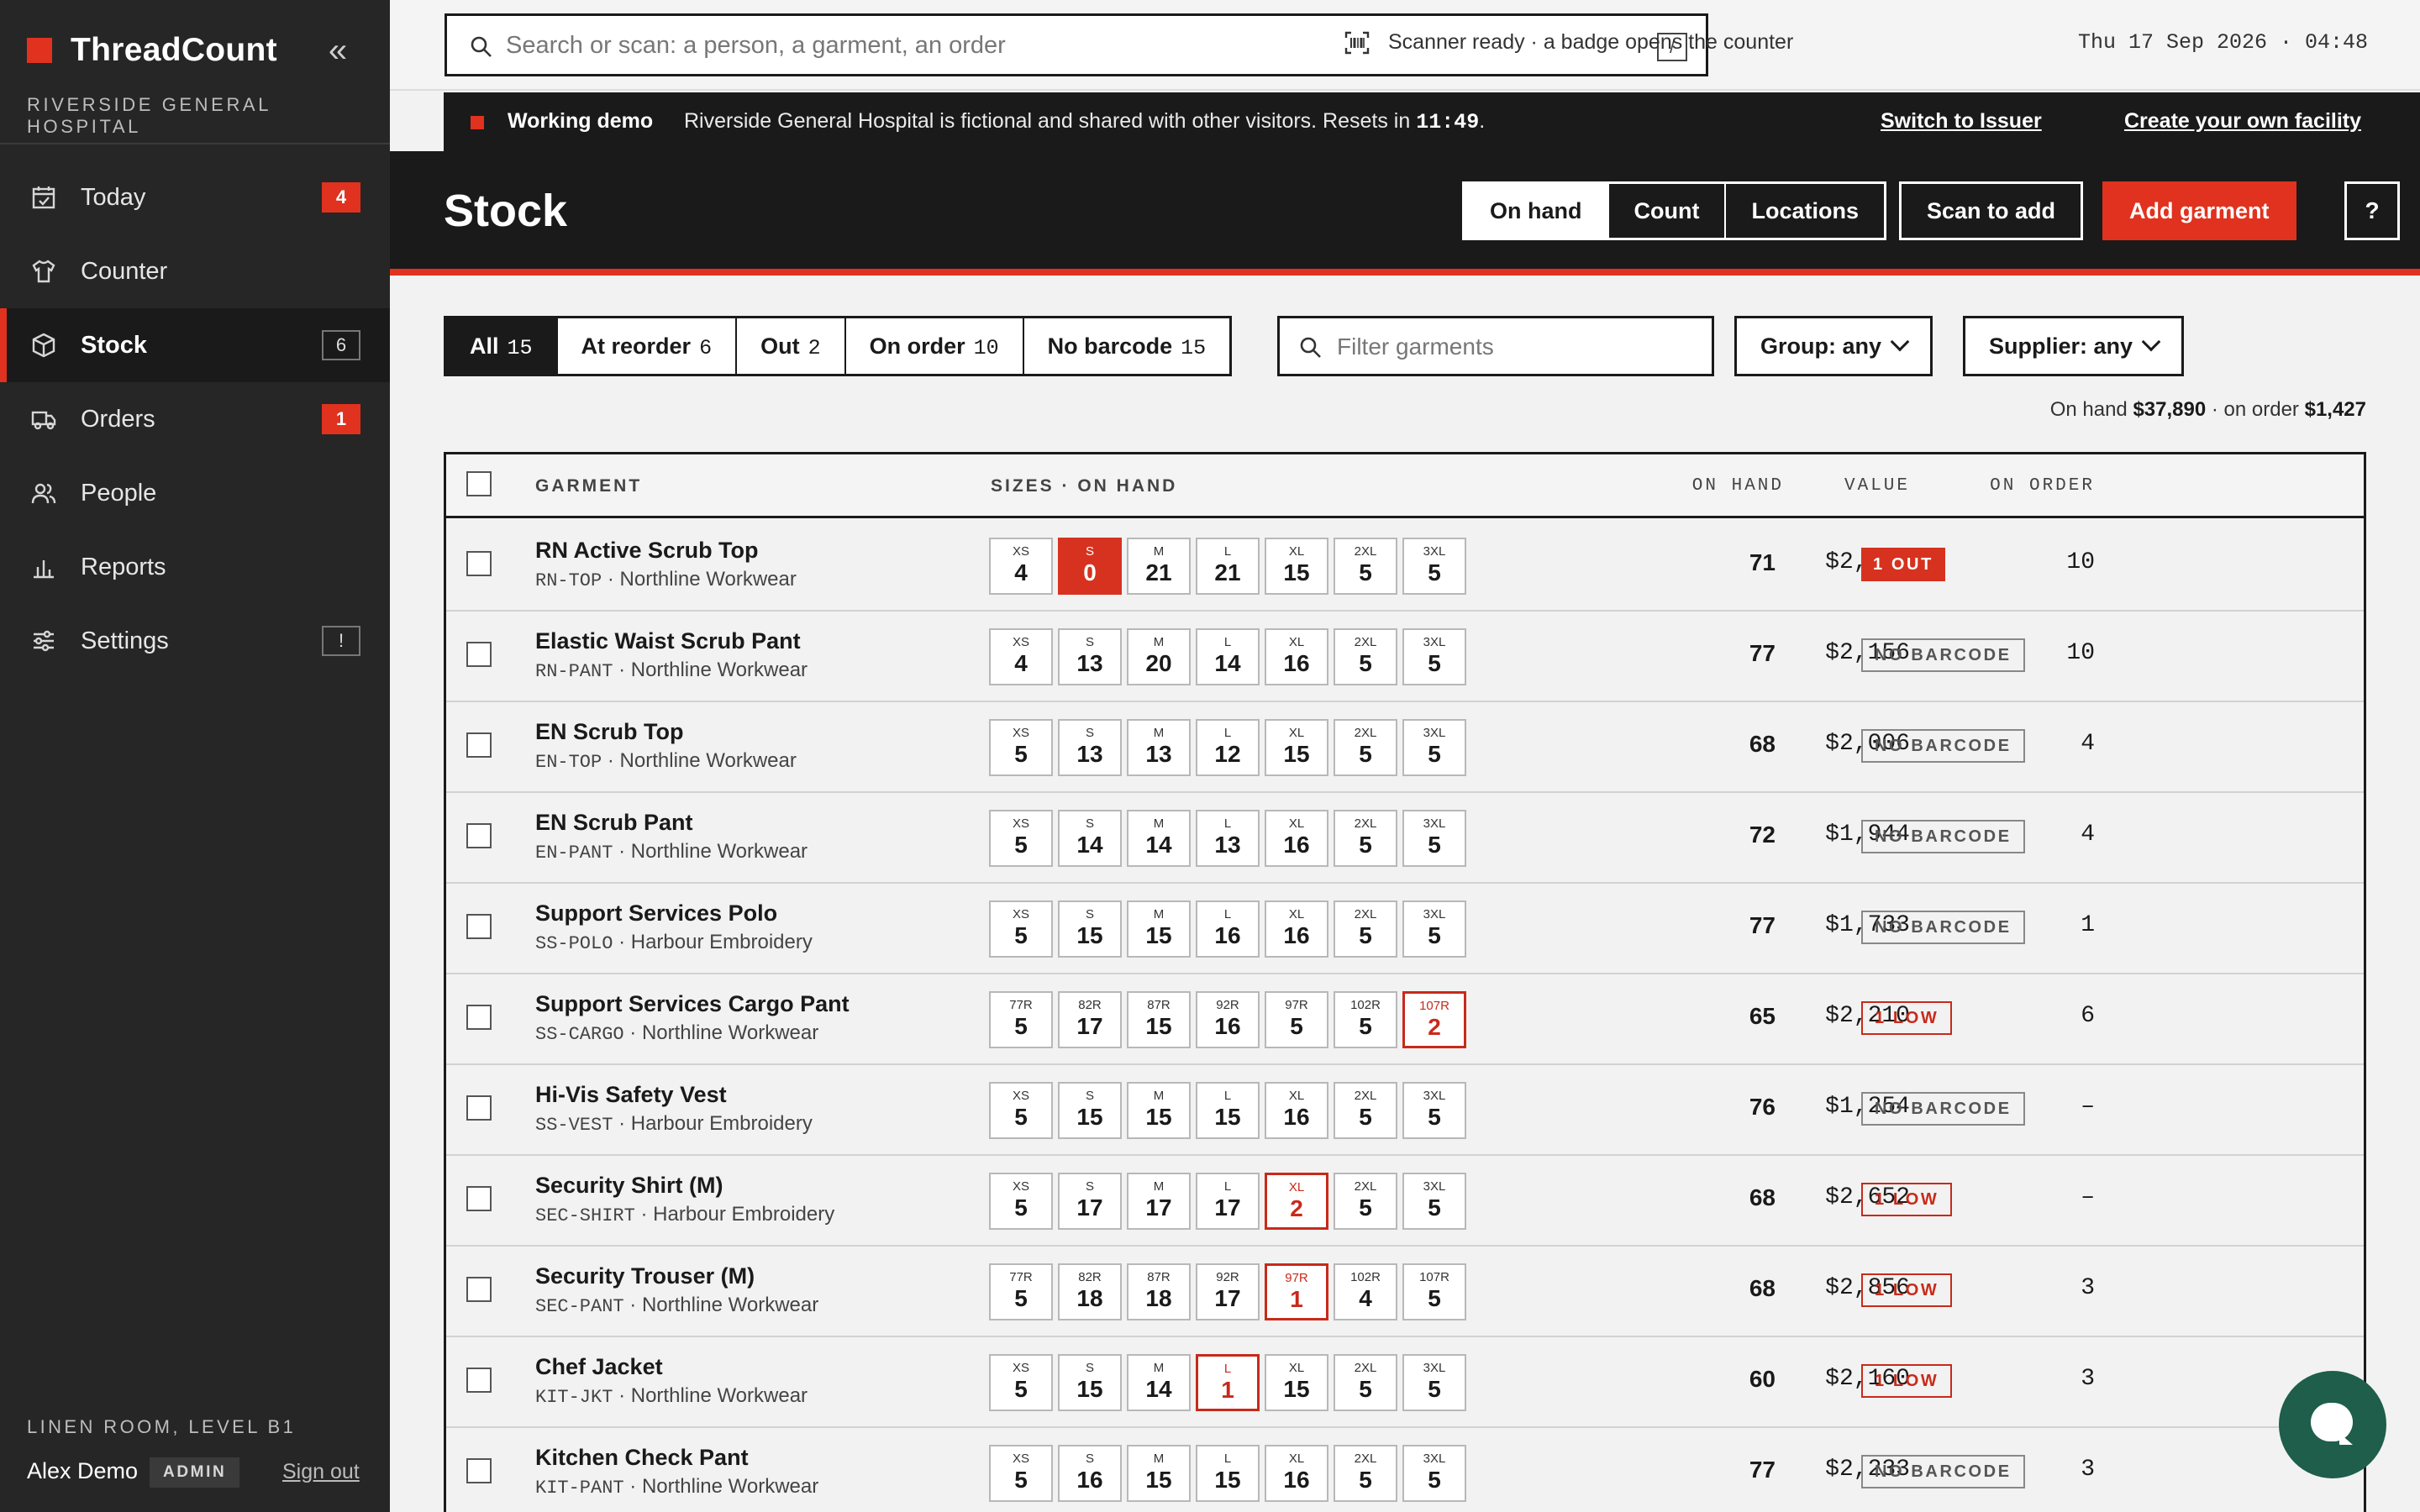 The height and width of the screenshot is (1512, 2420). Describe the element at coordinates (1228, 838) in the screenshot. I see `size-chip: L 13` at that location.